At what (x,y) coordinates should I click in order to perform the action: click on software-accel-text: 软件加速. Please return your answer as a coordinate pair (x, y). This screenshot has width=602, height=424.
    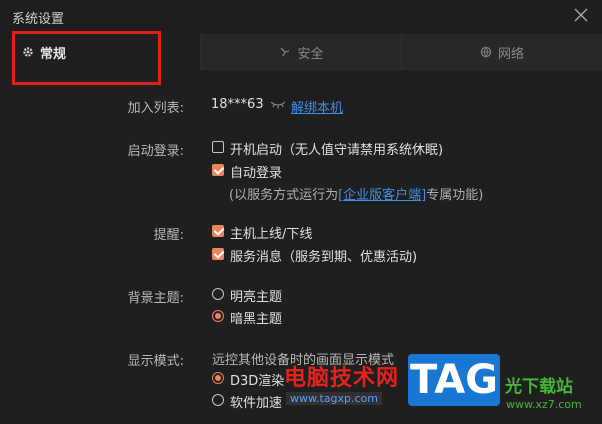
    Looking at the image, I should click on (256, 403).